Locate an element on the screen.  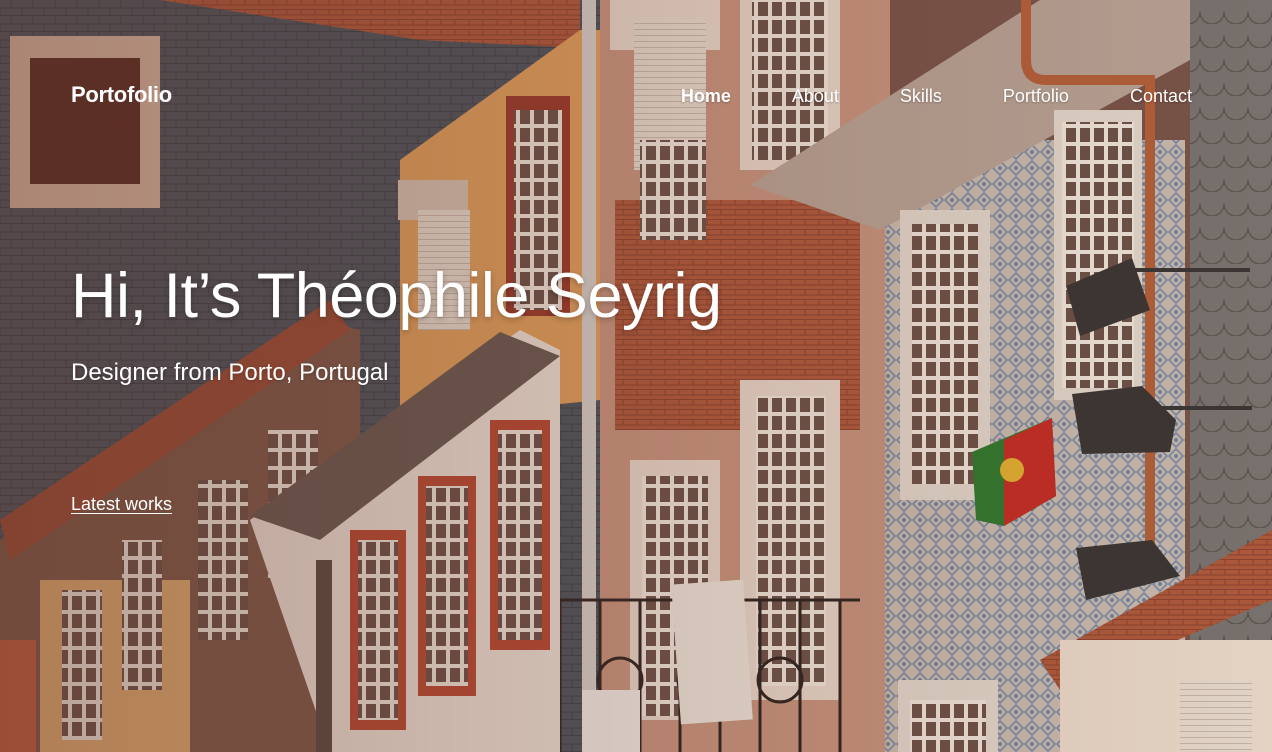
hero-subtitle: Designer from Porto, Portugal is located at coordinates (230, 372).